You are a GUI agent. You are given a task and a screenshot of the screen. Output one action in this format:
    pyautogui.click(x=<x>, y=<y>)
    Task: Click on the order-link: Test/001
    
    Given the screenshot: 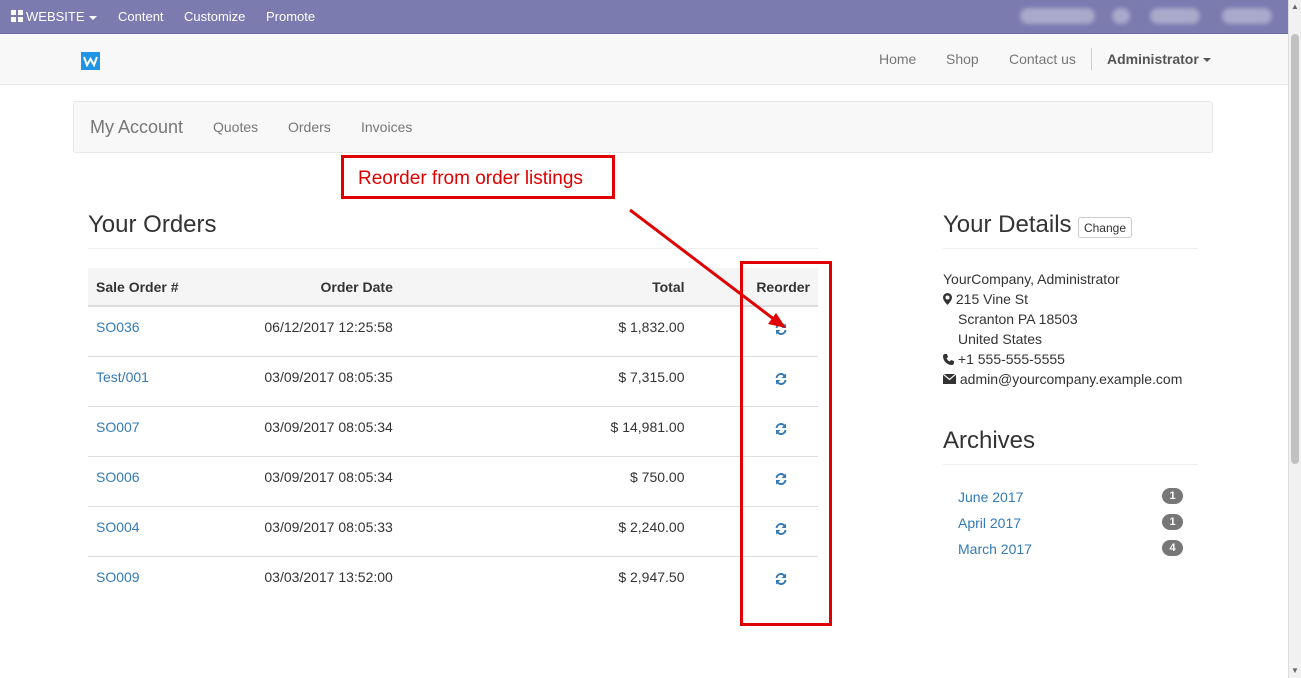 What is the action you would take?
    pyautogui.click(x=122, y=377)
    